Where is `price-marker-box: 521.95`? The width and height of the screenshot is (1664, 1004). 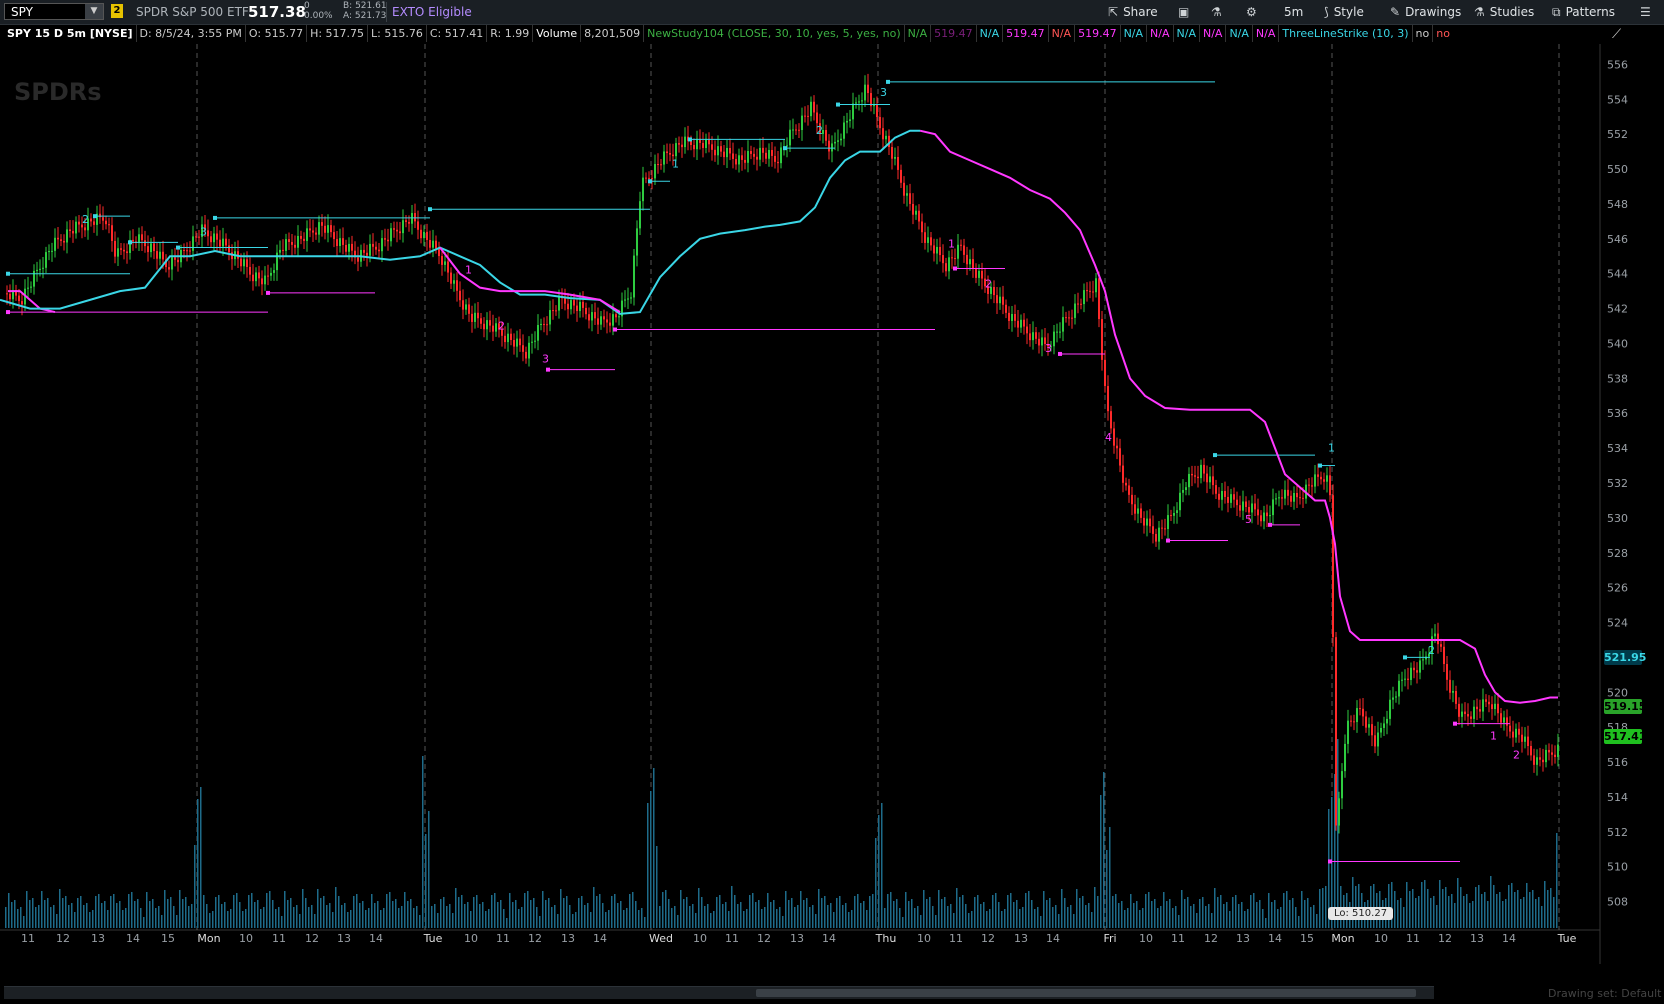 price-marker-box: 521.95 is located at coordinates (1625, 658).